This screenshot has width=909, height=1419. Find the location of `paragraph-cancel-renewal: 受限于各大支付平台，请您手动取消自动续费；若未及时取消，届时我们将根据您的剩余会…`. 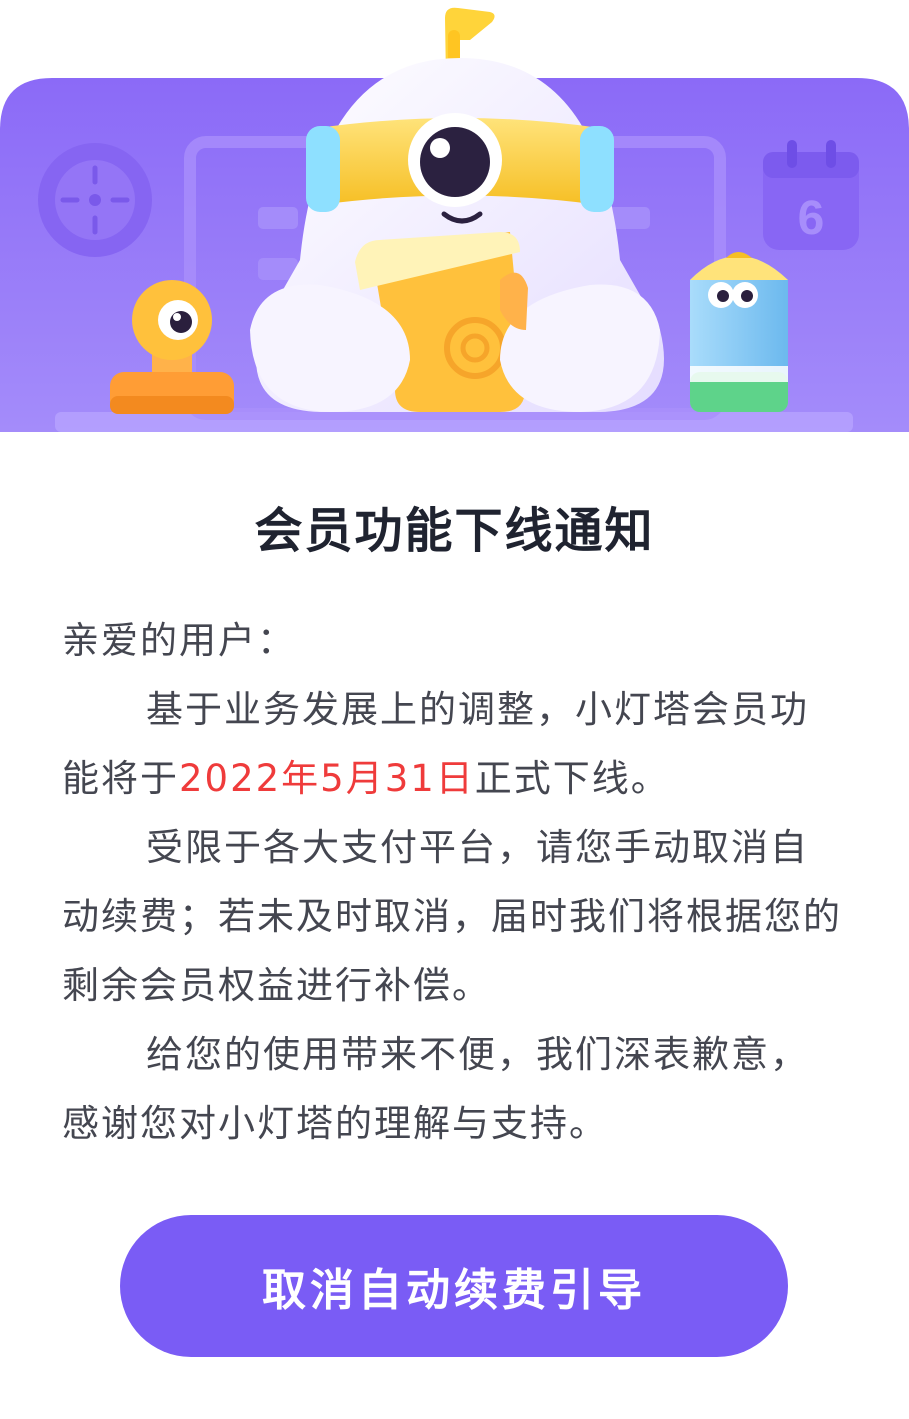

paragraph-cancel-renewal: 受限于各大支付平台，请您手动取消自动续费；若未及时取消，届时我们将根据您的剩余会… is located at coordinates (452, 916).